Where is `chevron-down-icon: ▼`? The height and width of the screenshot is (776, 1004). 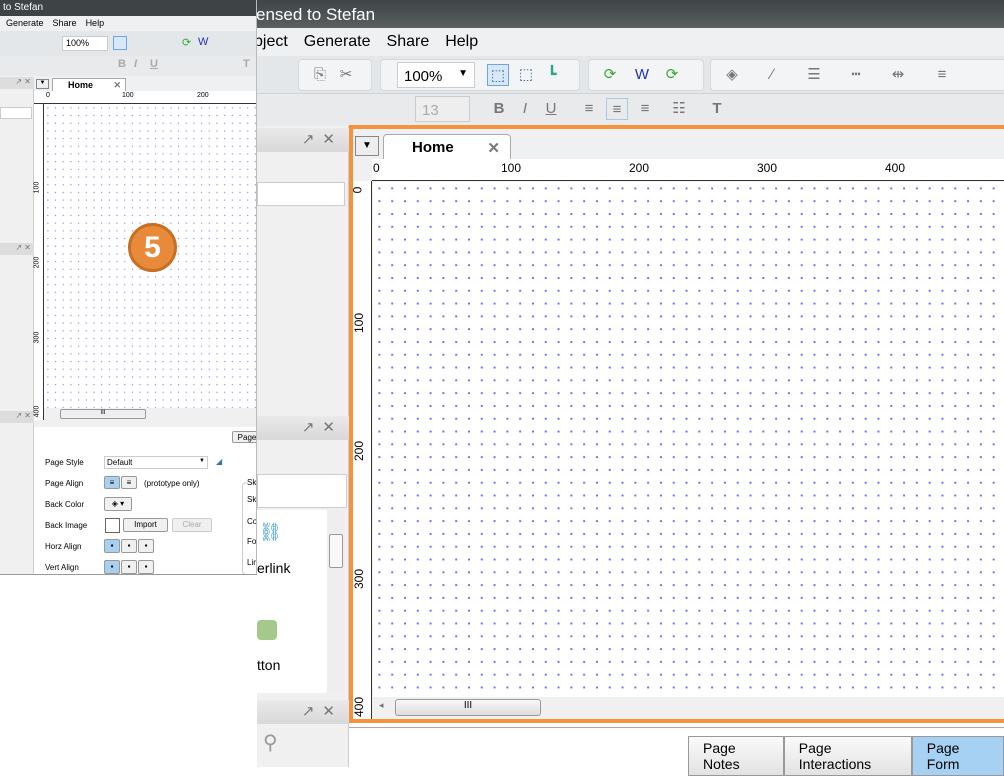
chevron-down-icon: ▼ is located at coordinates (463, 73).